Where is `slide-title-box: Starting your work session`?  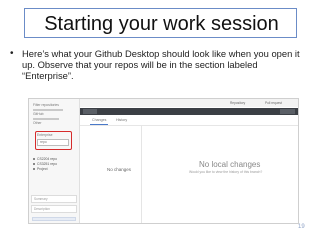
slide-title-box: Starting your work session is located at coordinates (160, 23).